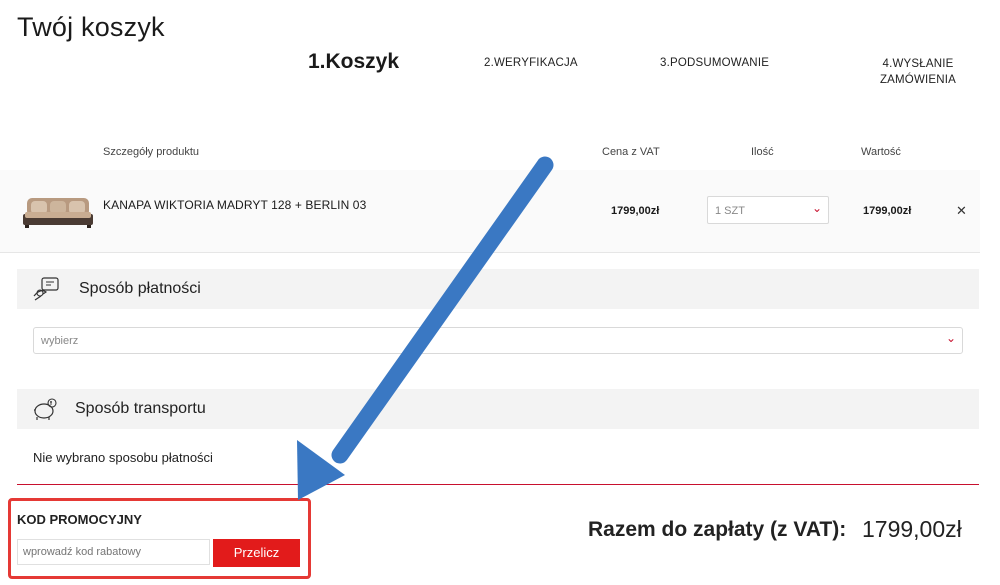  What do you see at coordinates (113, 552) in the screenshot?
I see `promo-code-input` at bounding box center [113, 552].